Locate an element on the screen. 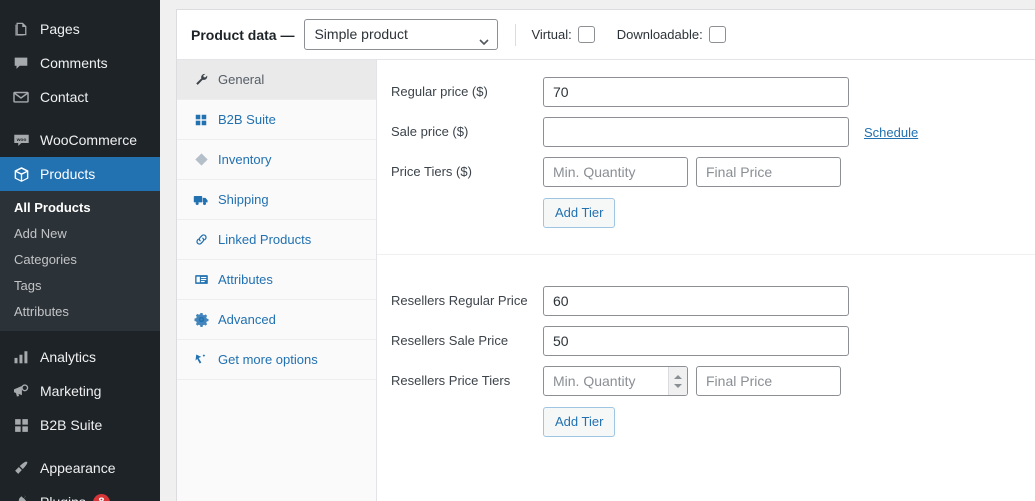 Image resolution: width=1035 pixels, height=501 pixels. submenu-item-all-products: All Products is located at coordinates (80, 208).